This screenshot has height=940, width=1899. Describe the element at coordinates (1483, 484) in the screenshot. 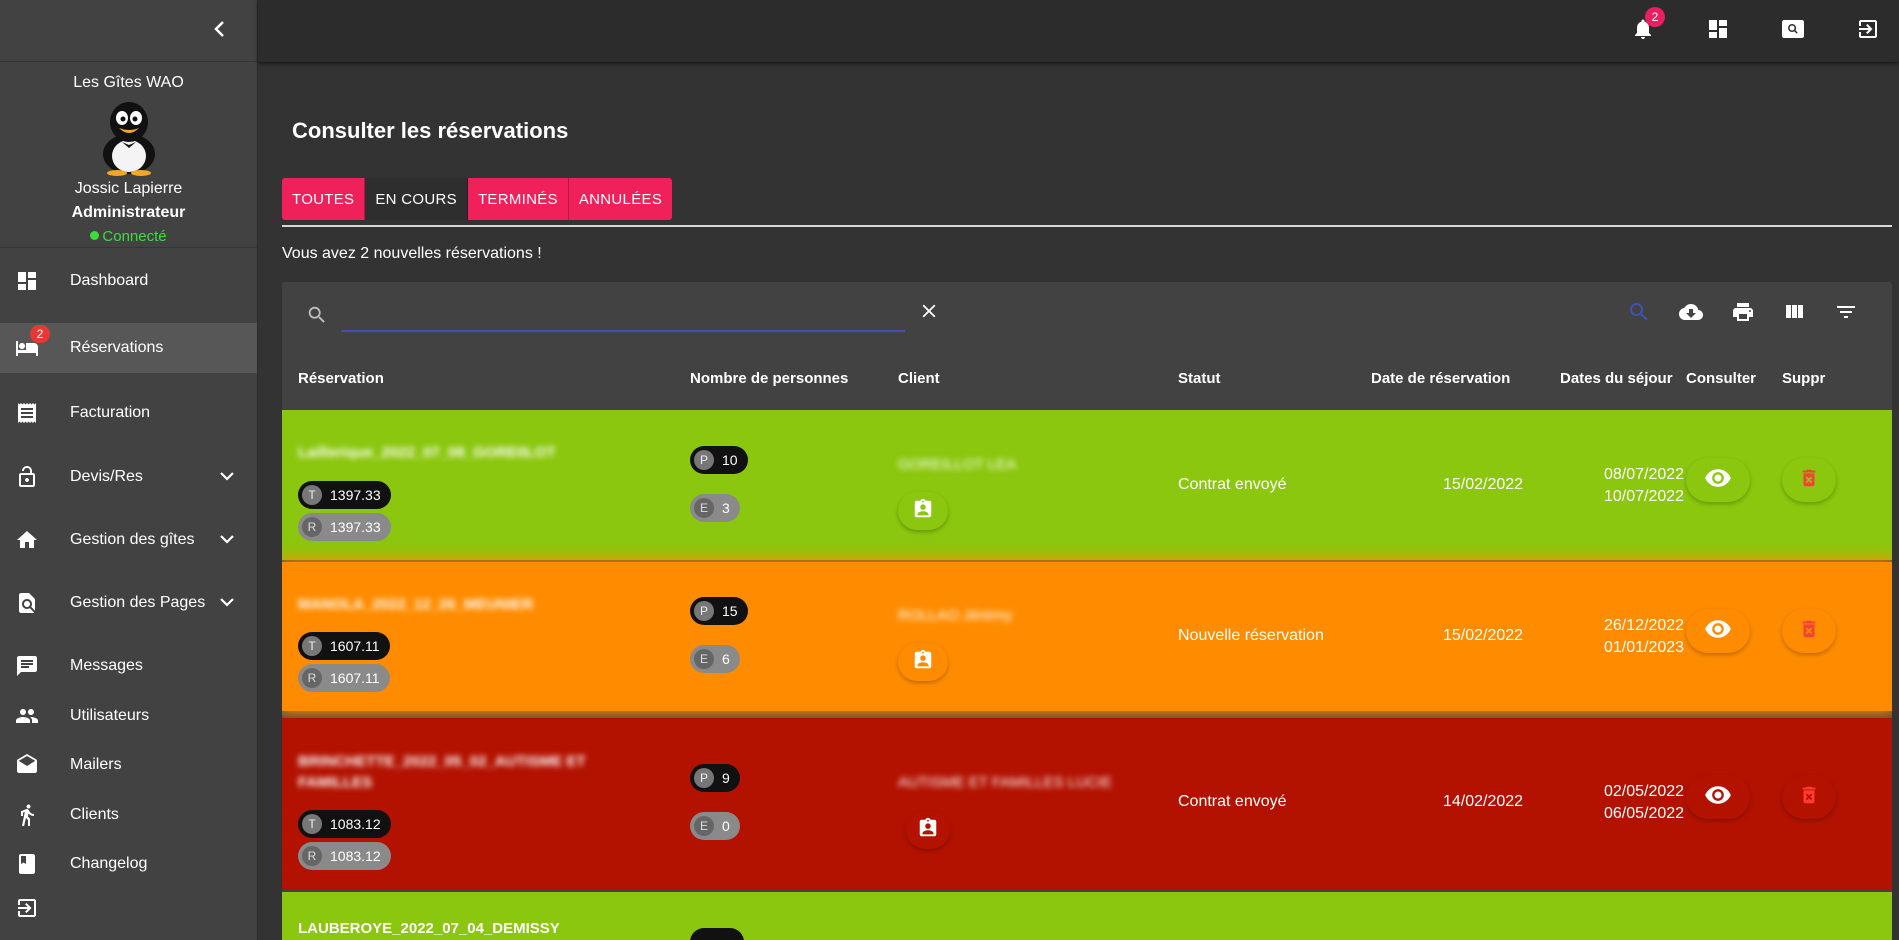

I see `reservation-date: 15/02/2022` at that location.